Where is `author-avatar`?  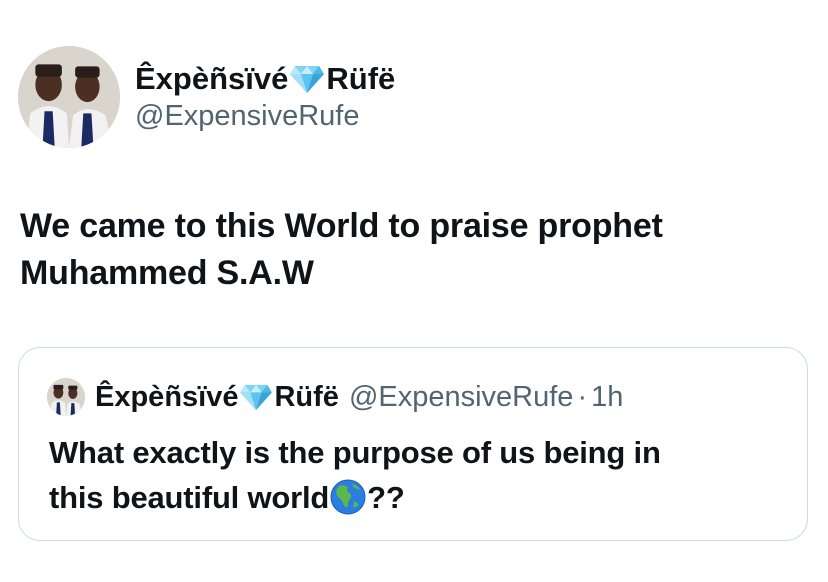
author-avatar is located at coordinates (69, 97).